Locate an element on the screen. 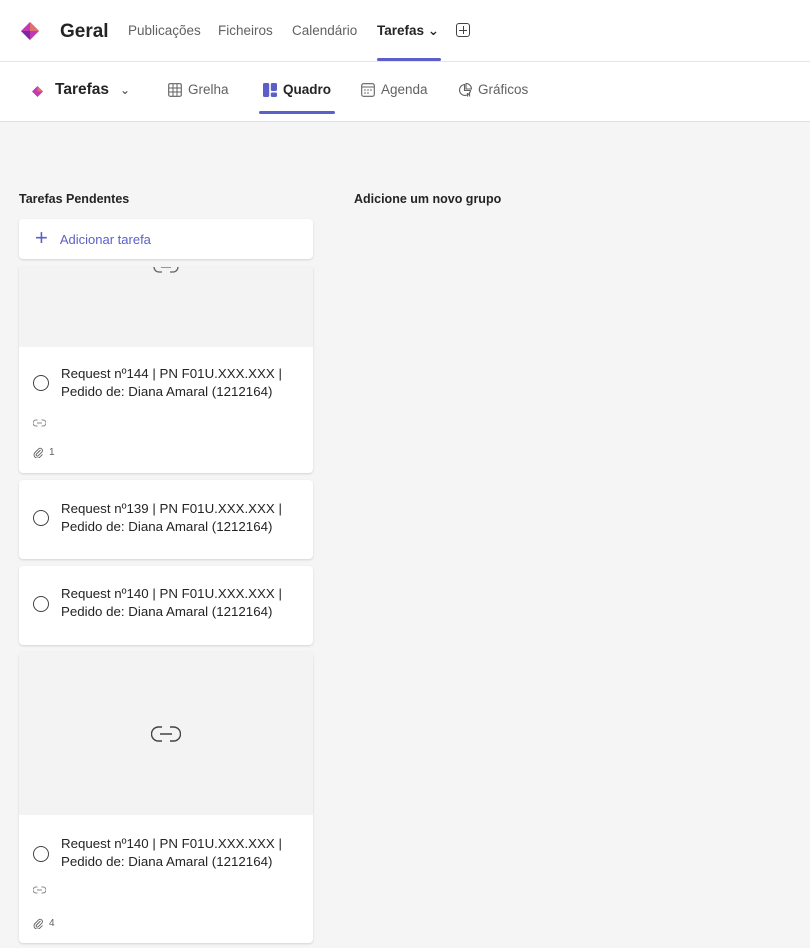 Image resolution: width=810 pixels, height=948 pixels. view-graficos: Gráficos is located at coordinates (493, 89).